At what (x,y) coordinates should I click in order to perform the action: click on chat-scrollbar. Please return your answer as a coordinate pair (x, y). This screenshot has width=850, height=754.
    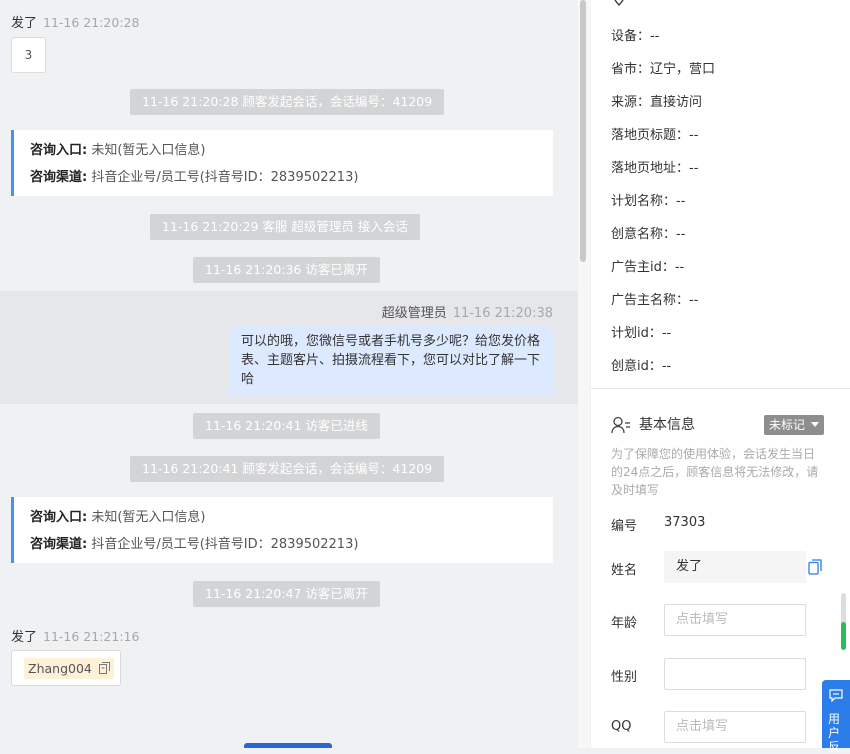
    Looking at the image, I should click on (584, 374).